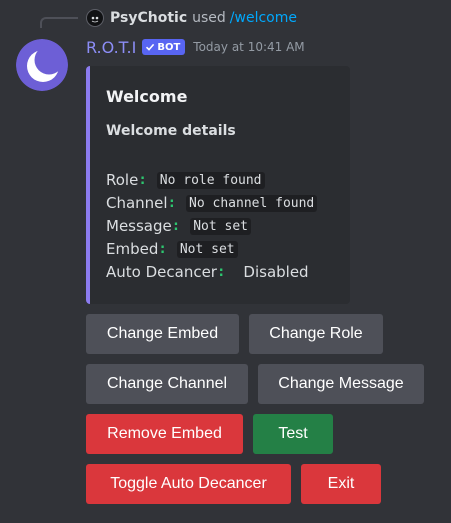  I want to click on field-label: Role, so click(122, 180).